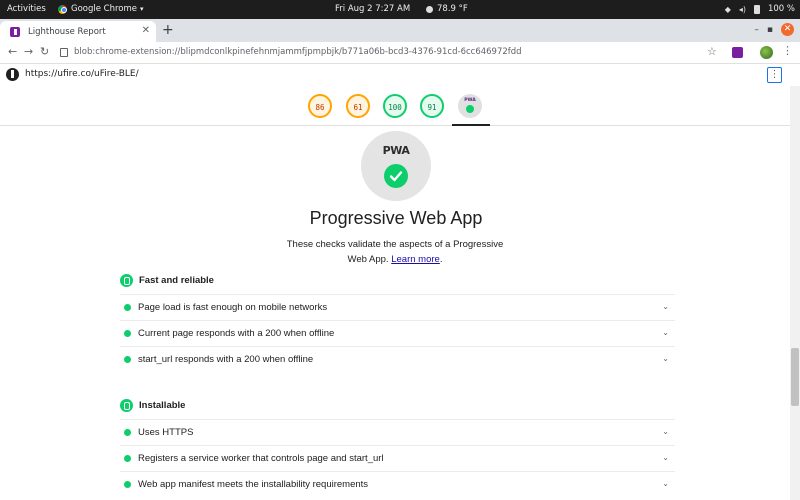  What do you see at coordinates (12, 51) in the screenshot?
I see `back-icon: ←` at bounding box center [12, 51].